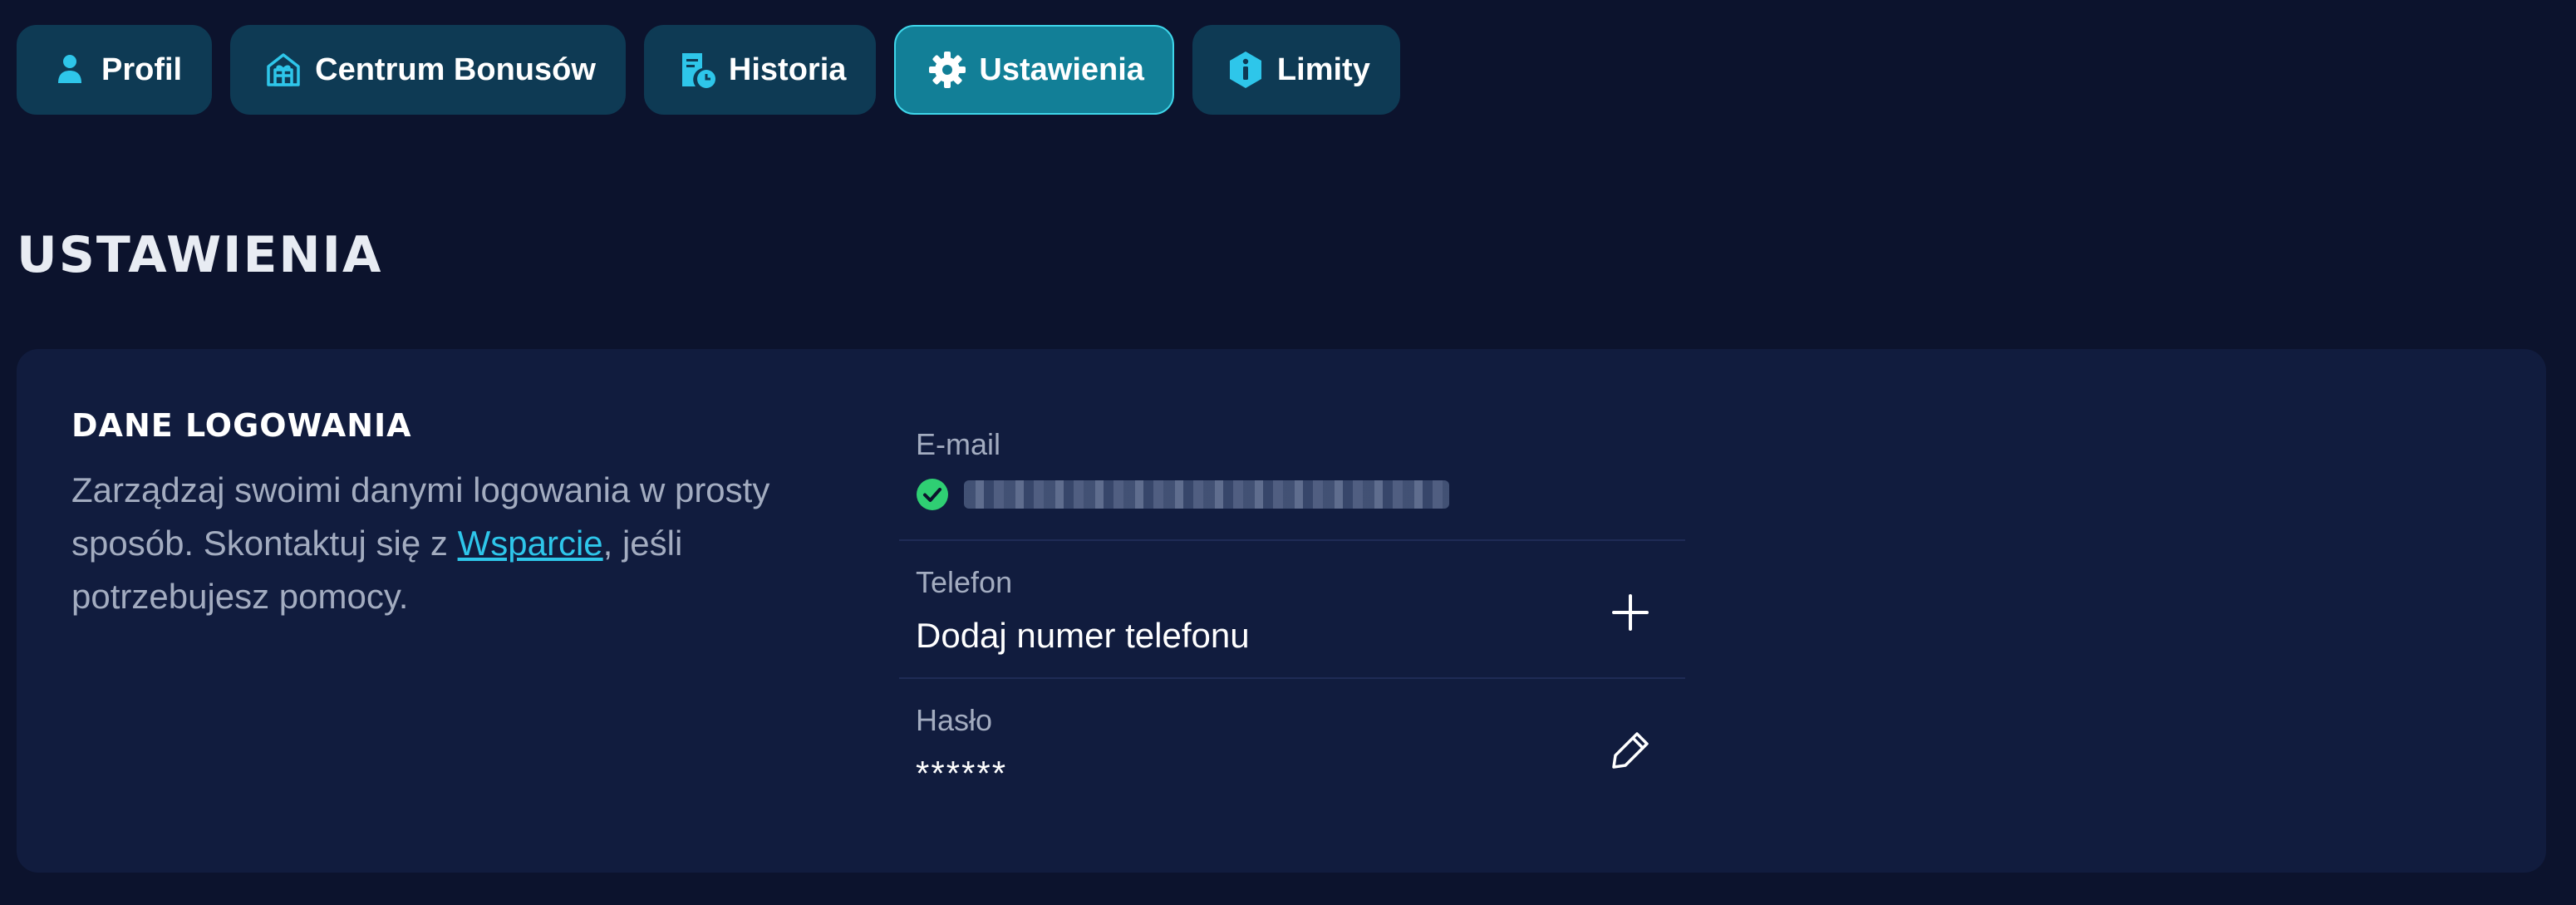  Describe the element at coordinates (142, 69) in the screenshot. I see `tab-profil-label: Profil` at that location.